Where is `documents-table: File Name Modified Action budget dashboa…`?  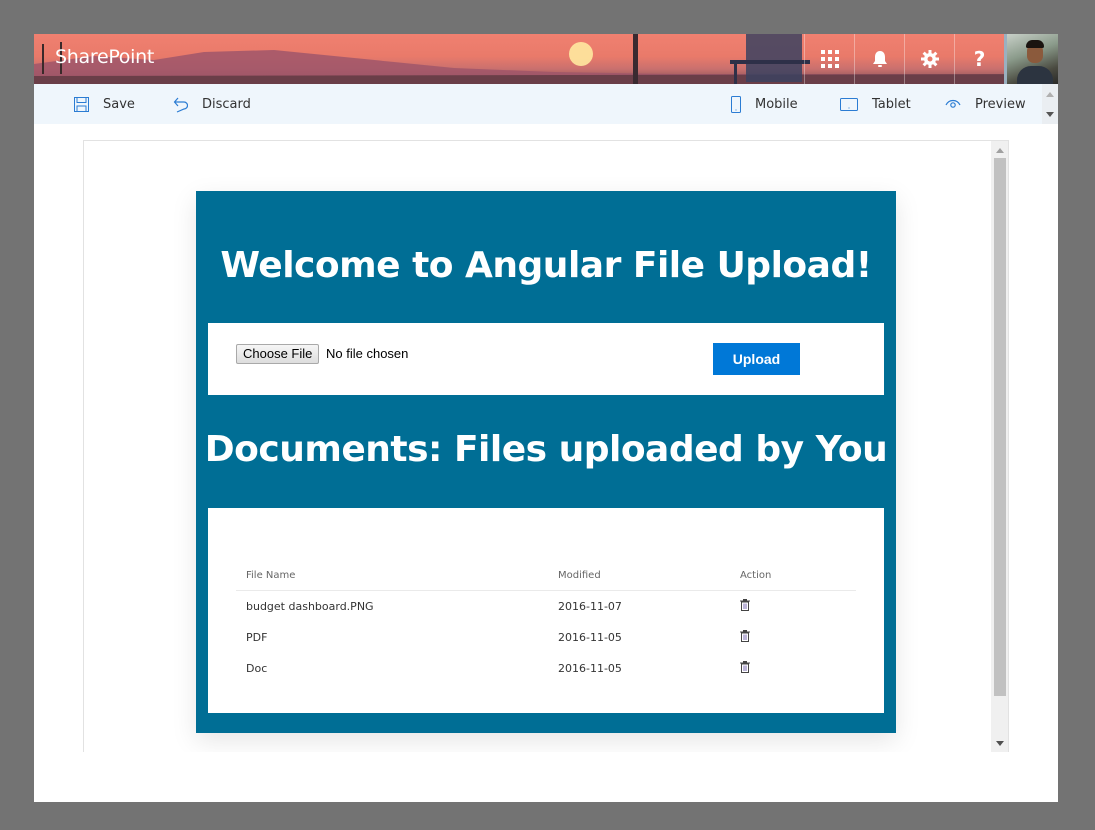 documents-table: File Name Modified Action budget dashboa… is located at coordinates (546, 627).